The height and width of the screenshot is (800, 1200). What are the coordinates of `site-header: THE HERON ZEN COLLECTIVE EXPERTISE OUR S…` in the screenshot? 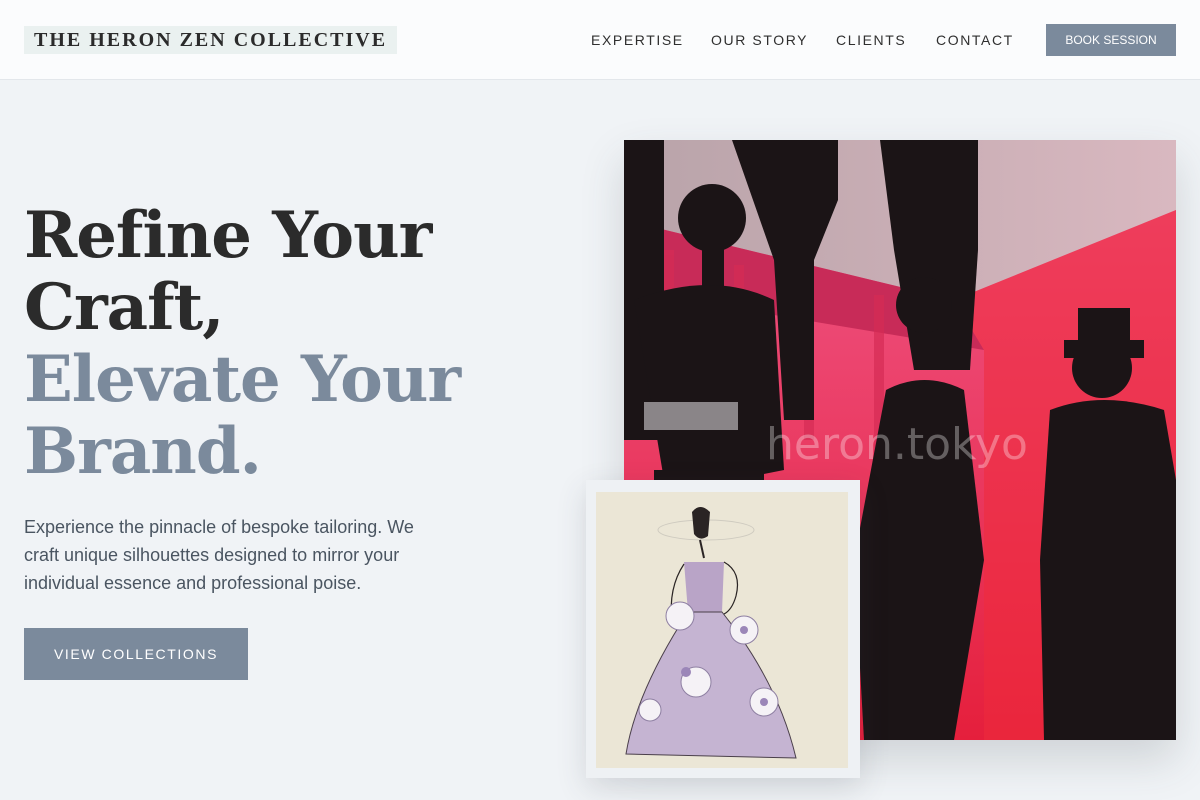 It's located at (600, 40).